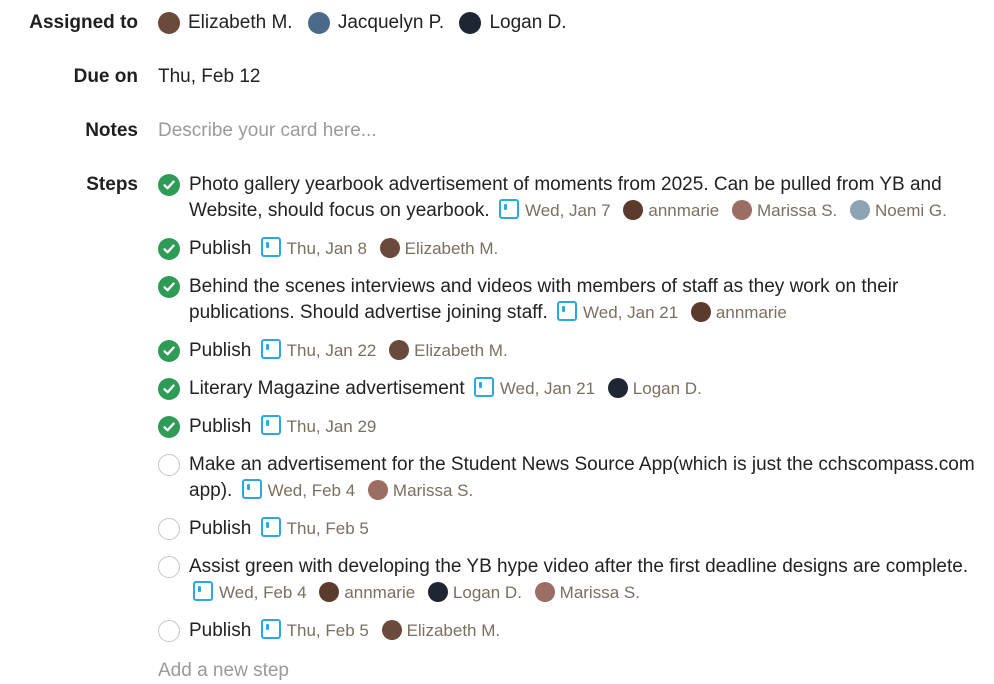 The height and width of the screenshot is (684, 994). I want to click on due-label: Due on, so click(105, 76).